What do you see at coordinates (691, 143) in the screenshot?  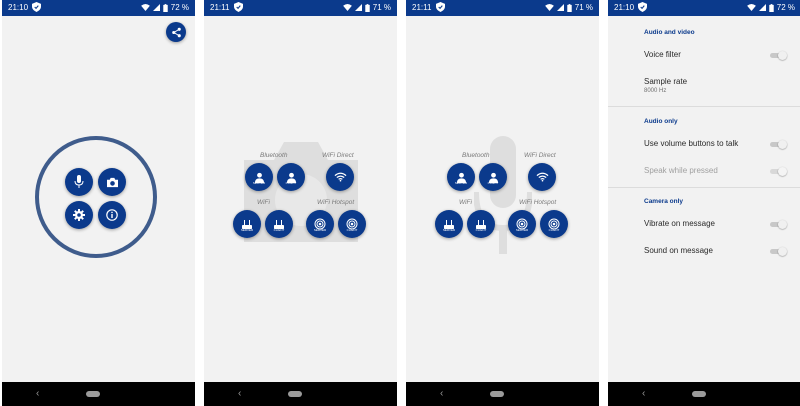 I see `volume-buttons-label: Use volume buttons to talk` at bounding box center [691, 143].